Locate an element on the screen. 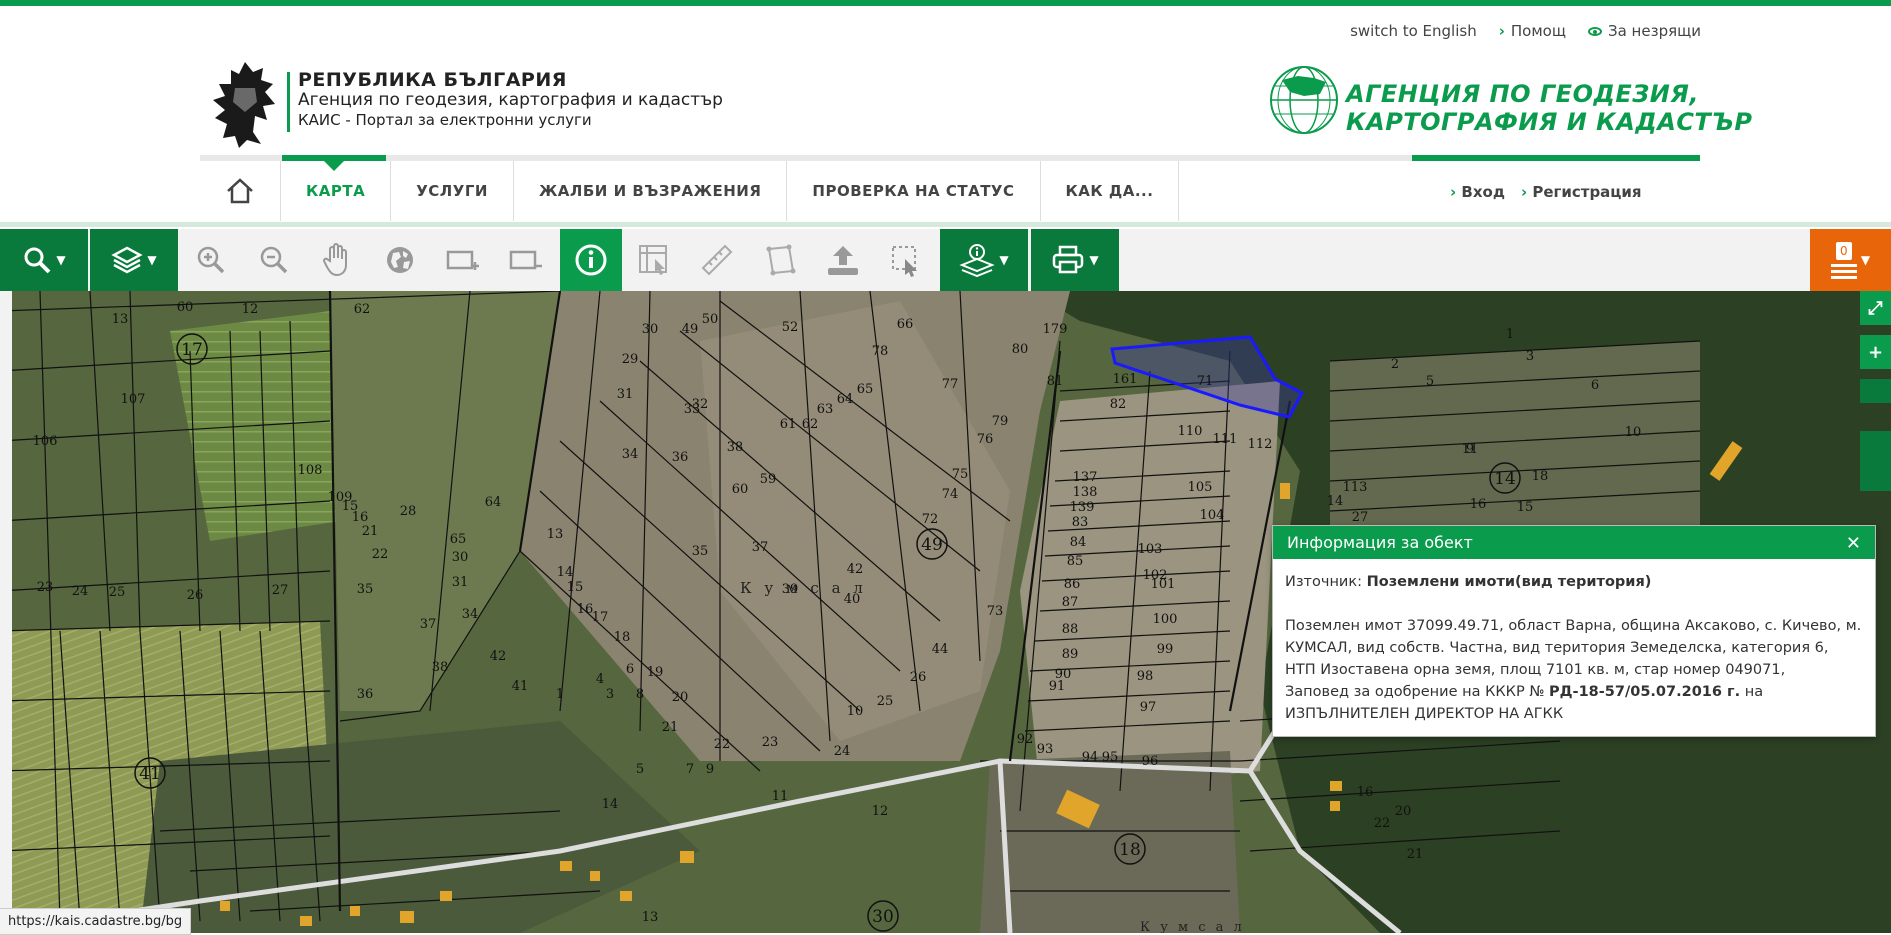  parcel-number-label: 42 is located at coordinates (855, 569).